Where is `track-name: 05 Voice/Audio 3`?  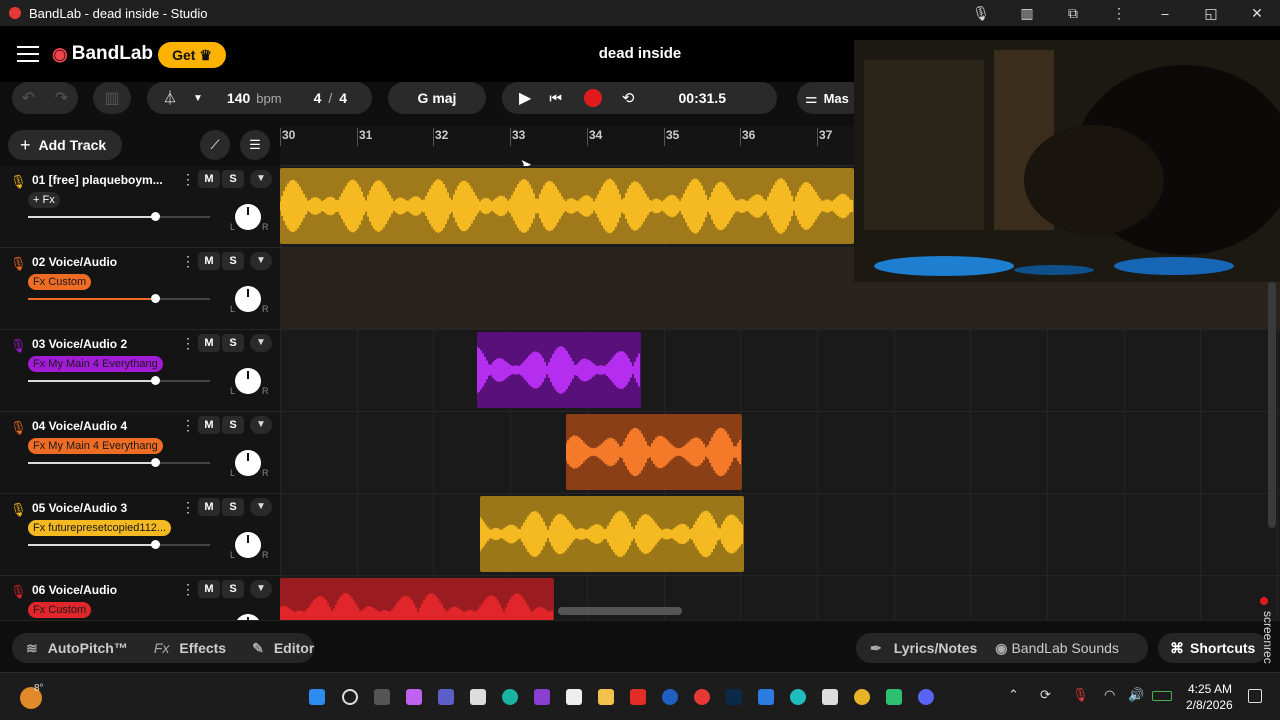
track-name: 05 Voice/Audio 3 is located at coordinates (103, 508).